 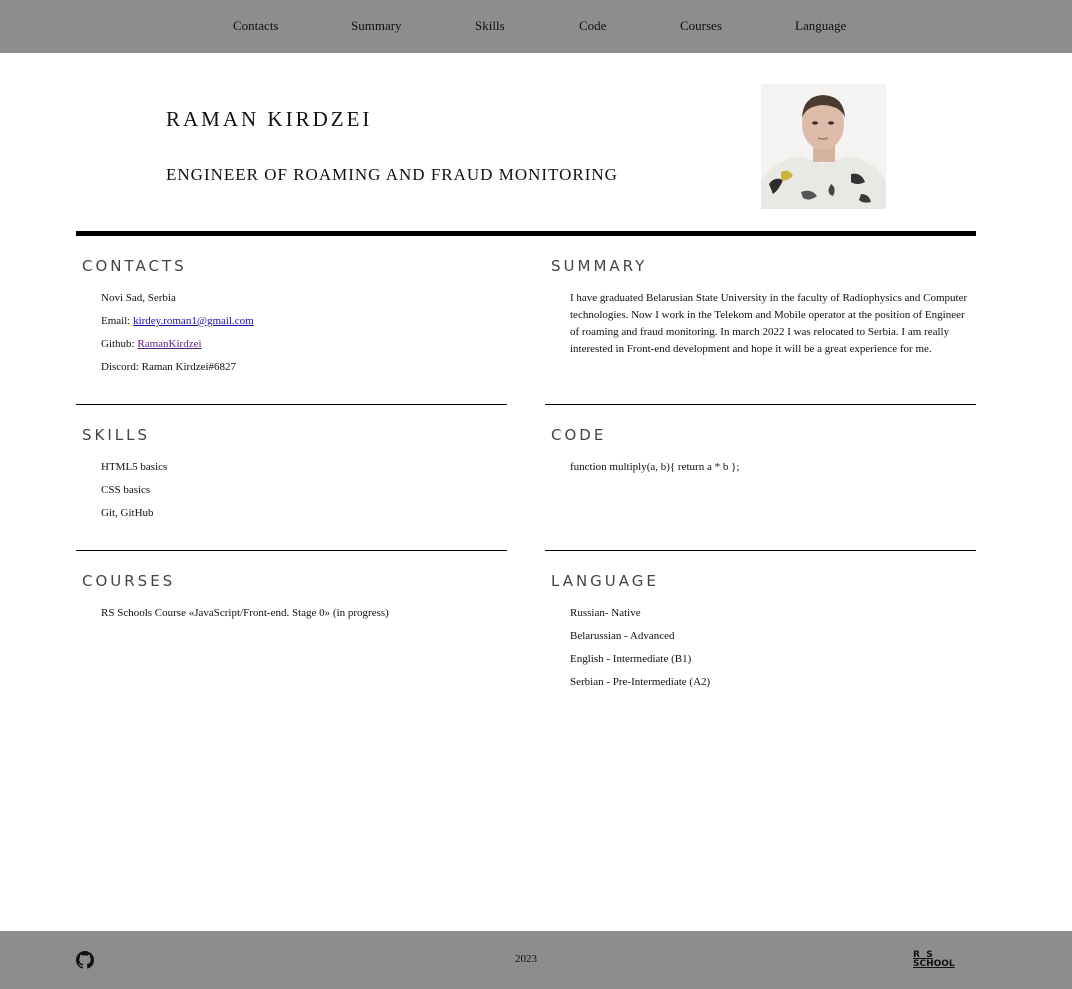 What do you see at coordinates (138, 298) in the screenshot?
I see `contact-location: Novi Sad, Serbia` at bounding box center [138, 298].